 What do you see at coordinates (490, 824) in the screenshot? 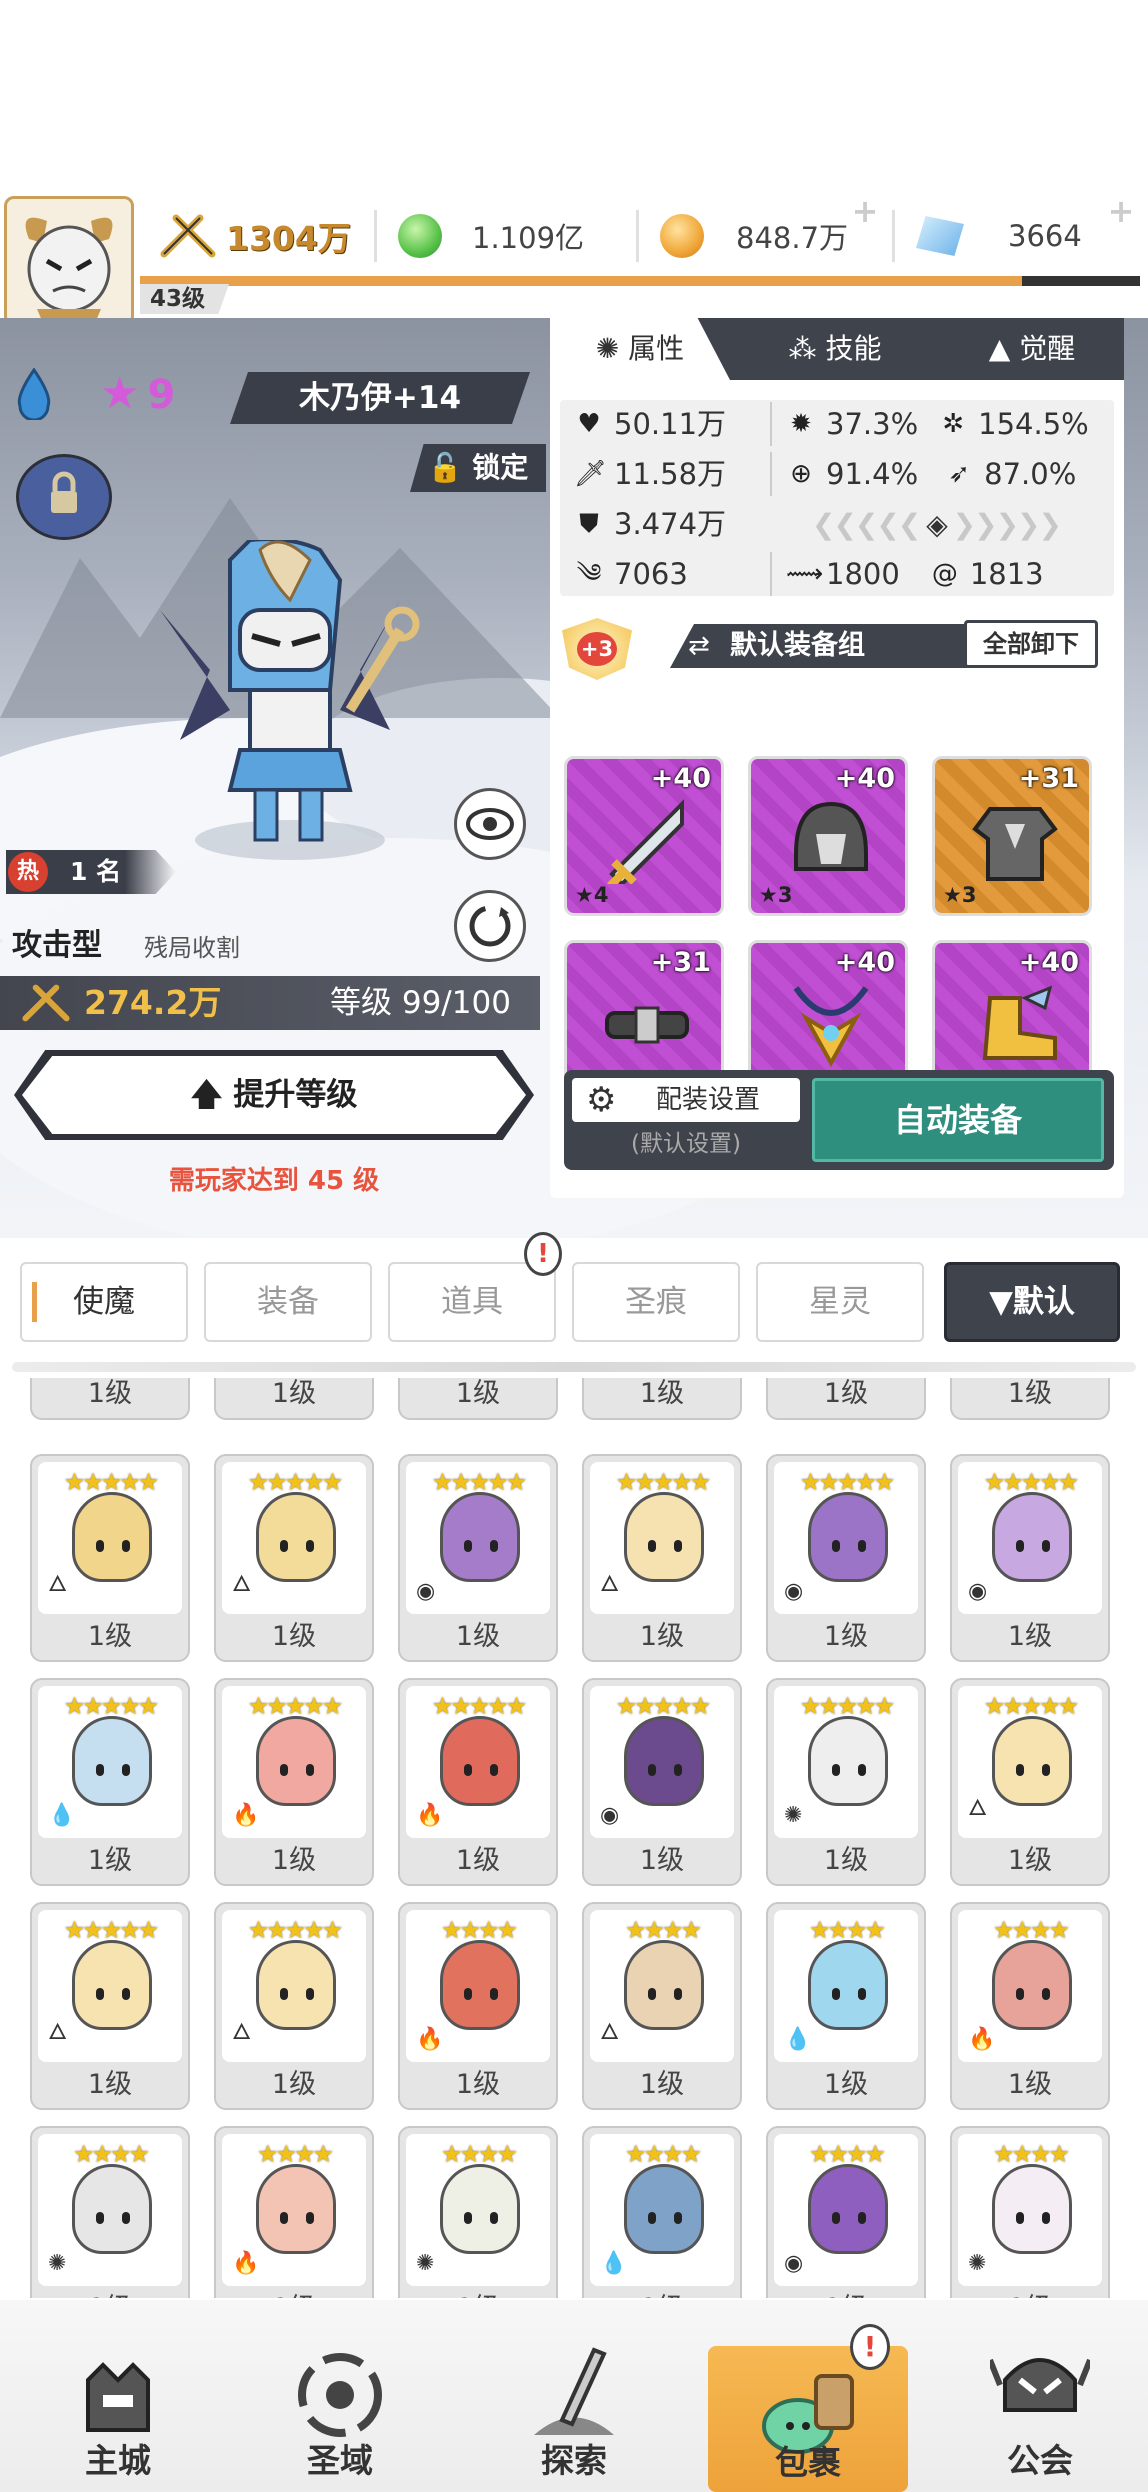
I see `view-model-button` at bounding box center [490, 824].